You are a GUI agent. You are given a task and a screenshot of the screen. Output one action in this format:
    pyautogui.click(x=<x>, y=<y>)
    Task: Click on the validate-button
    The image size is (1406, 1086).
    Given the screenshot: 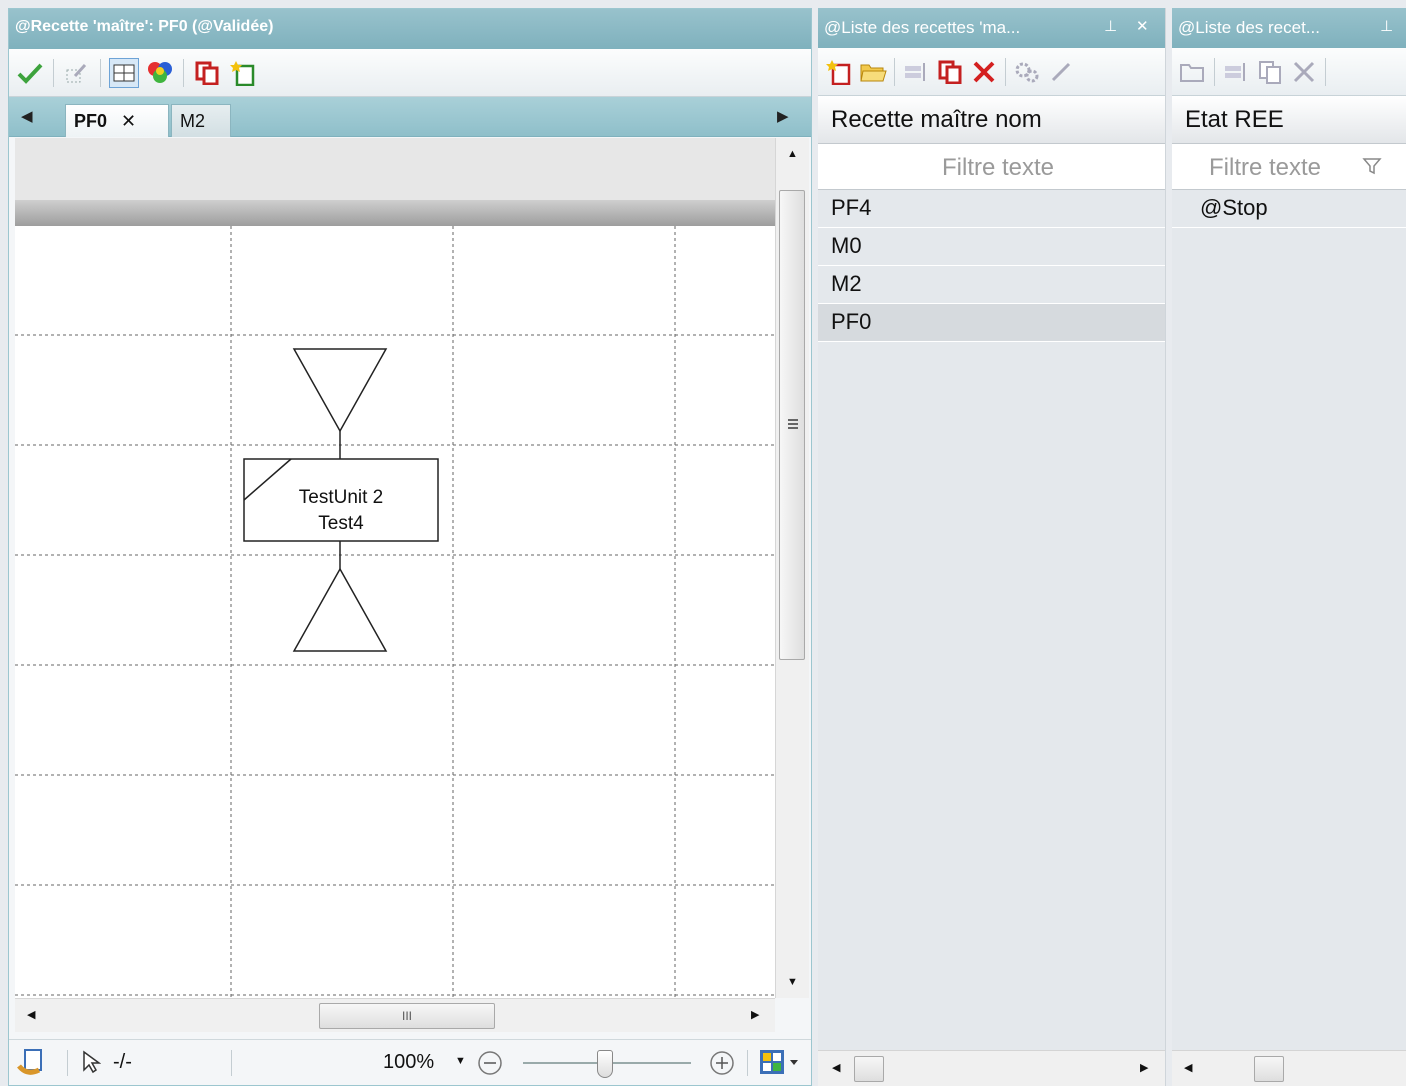 What is the action you would take?
    pyautogui.click(x=30, y=73)
    